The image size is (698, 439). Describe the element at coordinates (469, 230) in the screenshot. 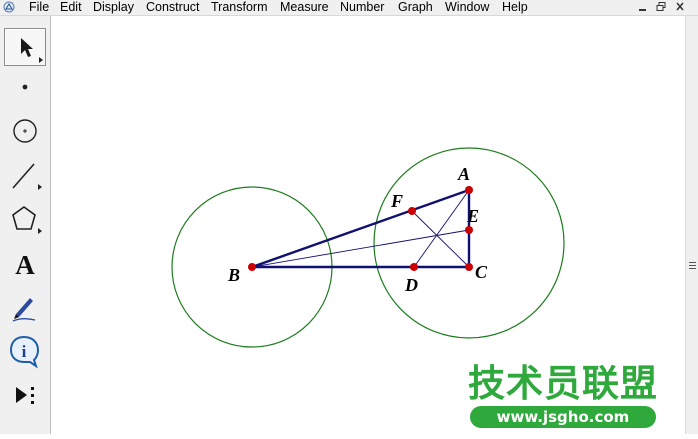

I see `point-e` at that location.